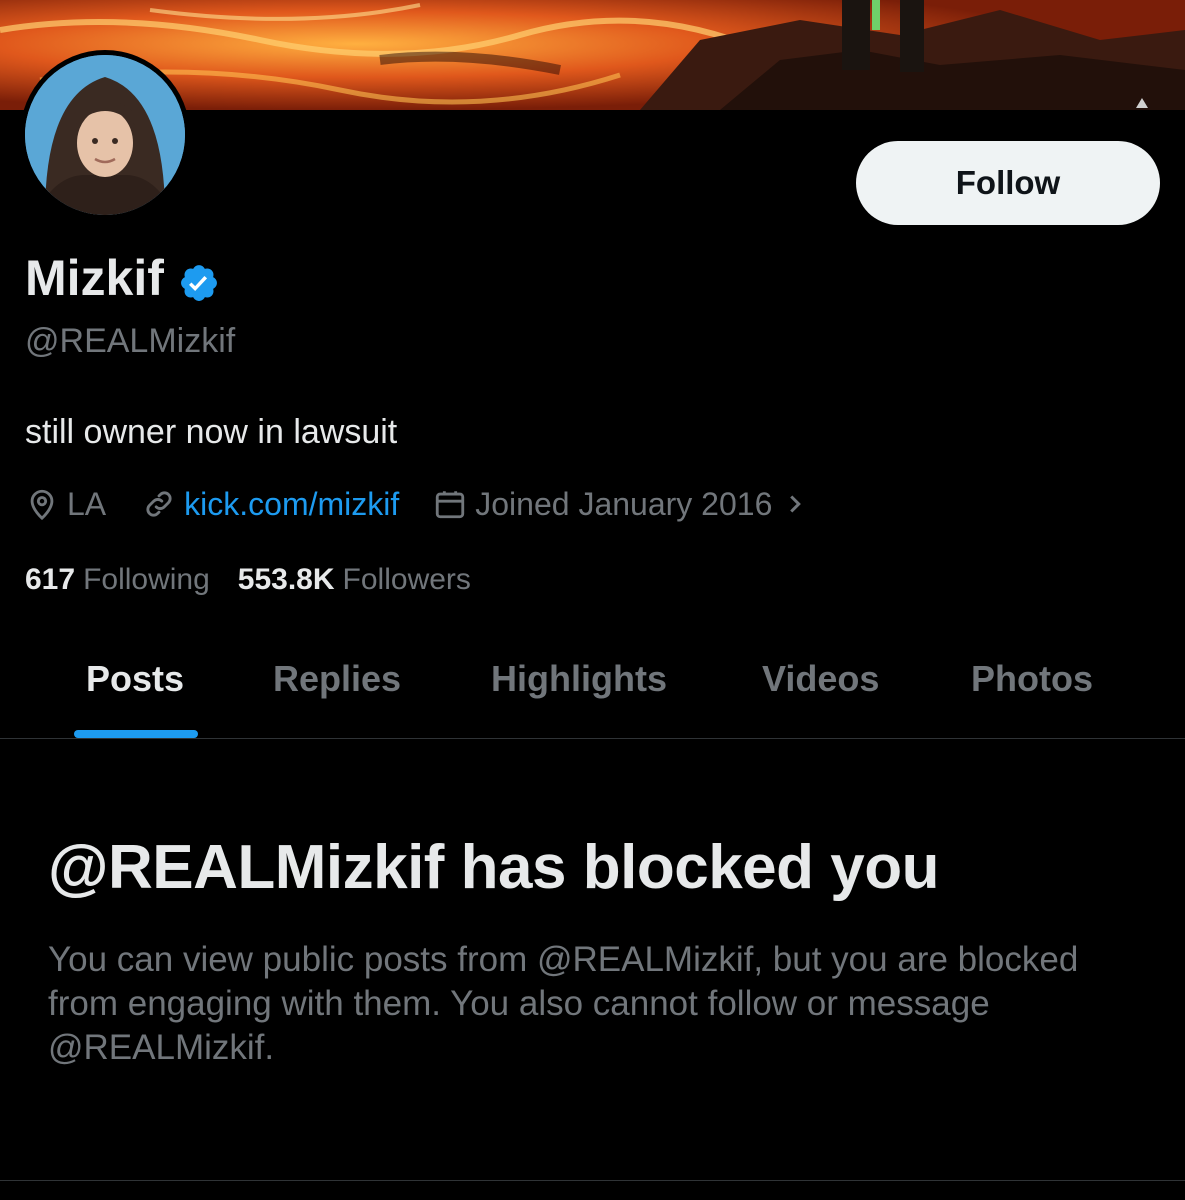 The image size is (1185, 1200). I want to click on profile-avatar, so click(105, 135).